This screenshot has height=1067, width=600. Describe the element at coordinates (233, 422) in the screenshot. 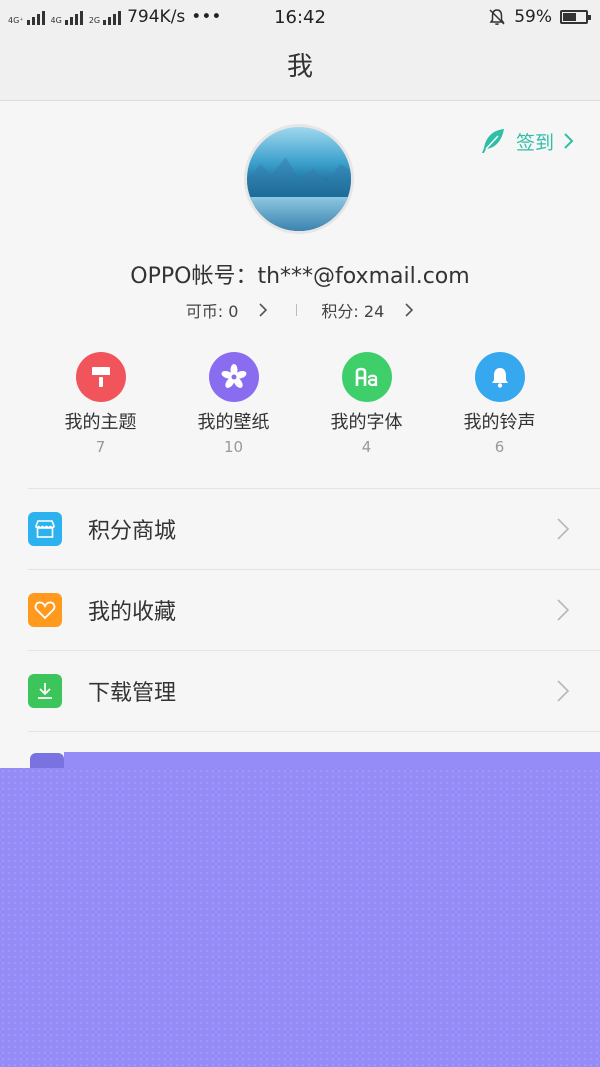

I see `quick-item-label: 我的壁纸` at that location.